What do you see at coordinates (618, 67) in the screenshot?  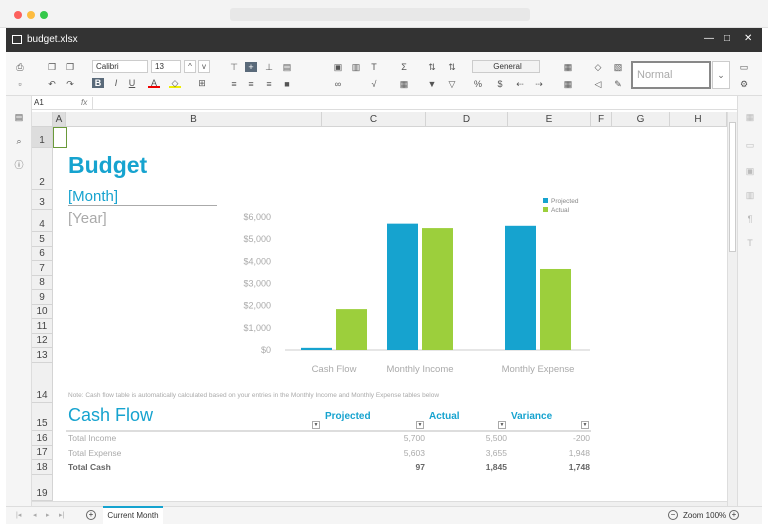 I see `format-painter-icon: ▧` at bounding box center [618, 67].